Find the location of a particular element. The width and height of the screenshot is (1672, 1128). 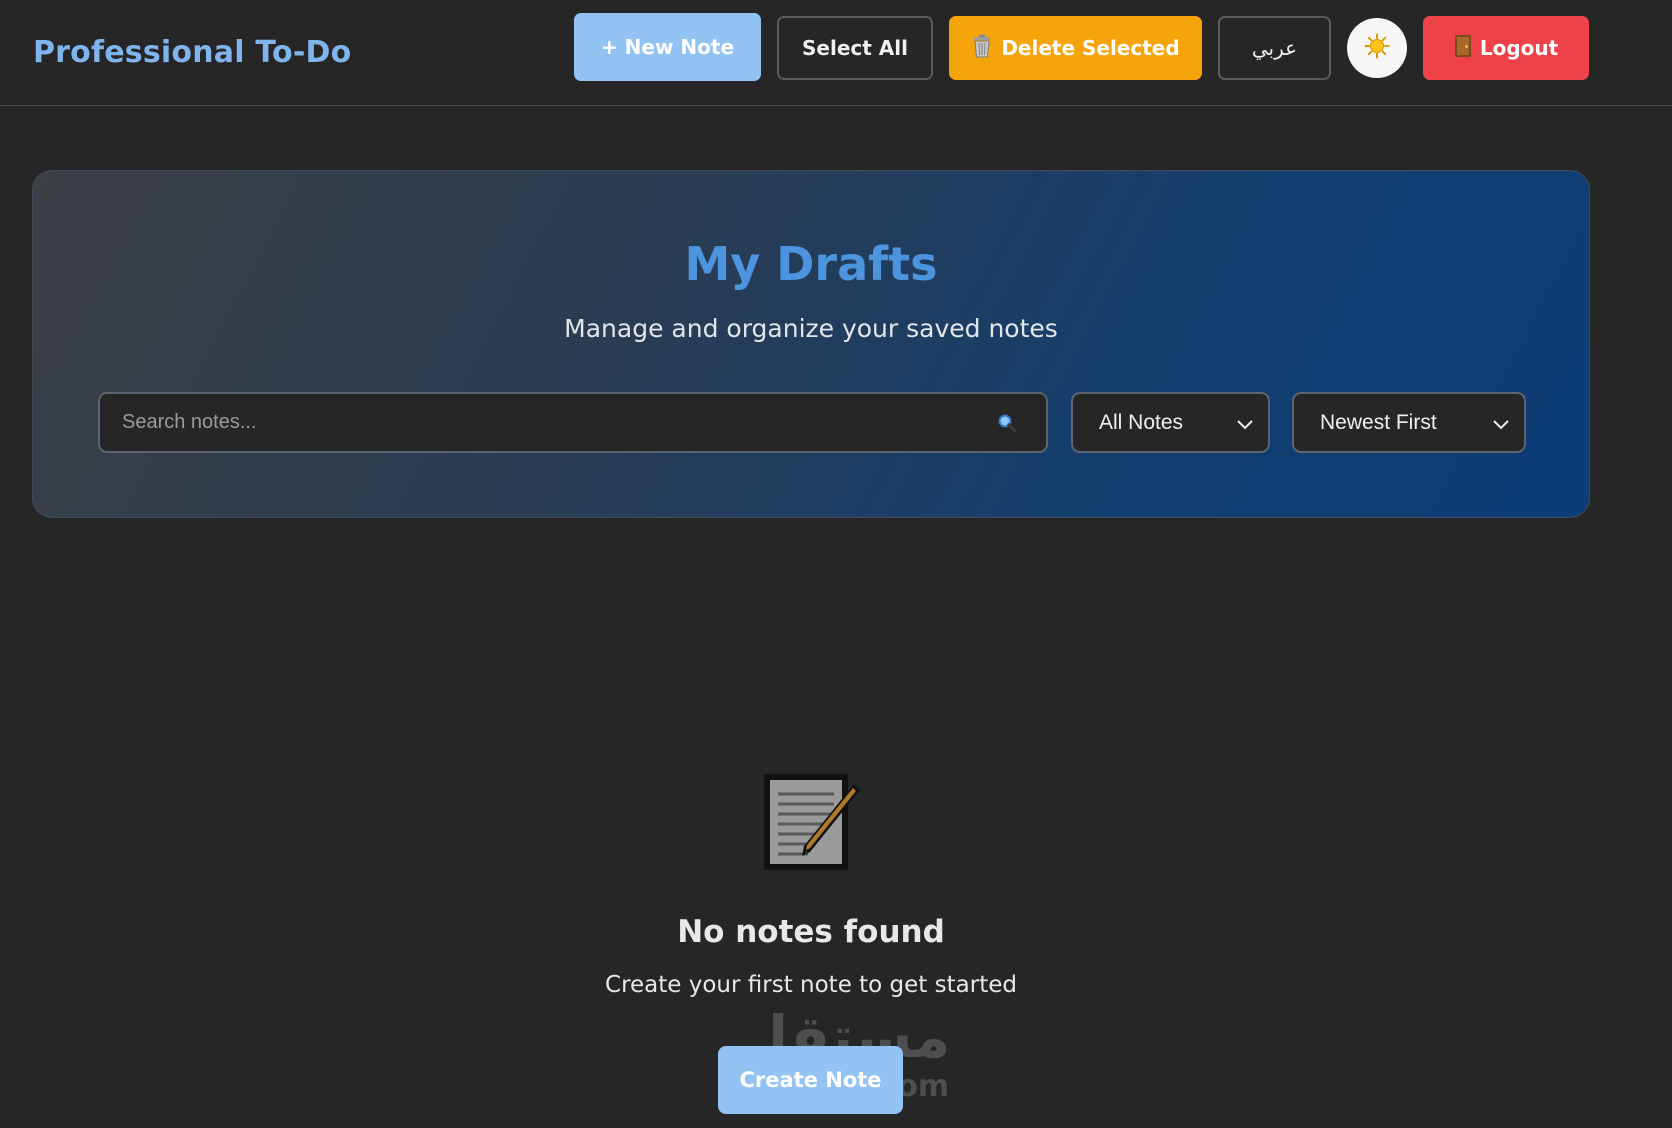

language-toggle-button: عربي is located at coordinates (1274, 48).